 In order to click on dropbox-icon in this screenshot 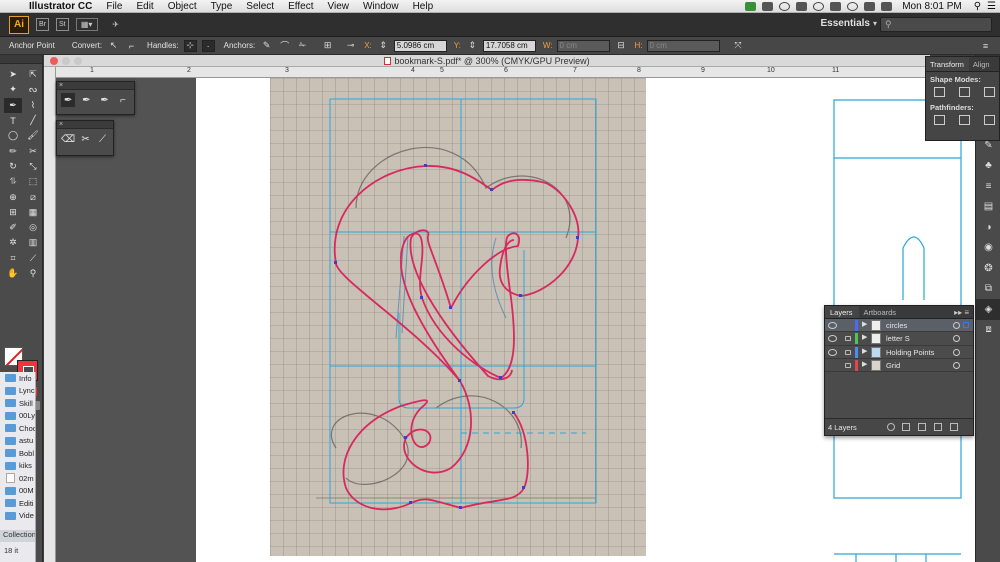, I will do `click(768, 6)`.